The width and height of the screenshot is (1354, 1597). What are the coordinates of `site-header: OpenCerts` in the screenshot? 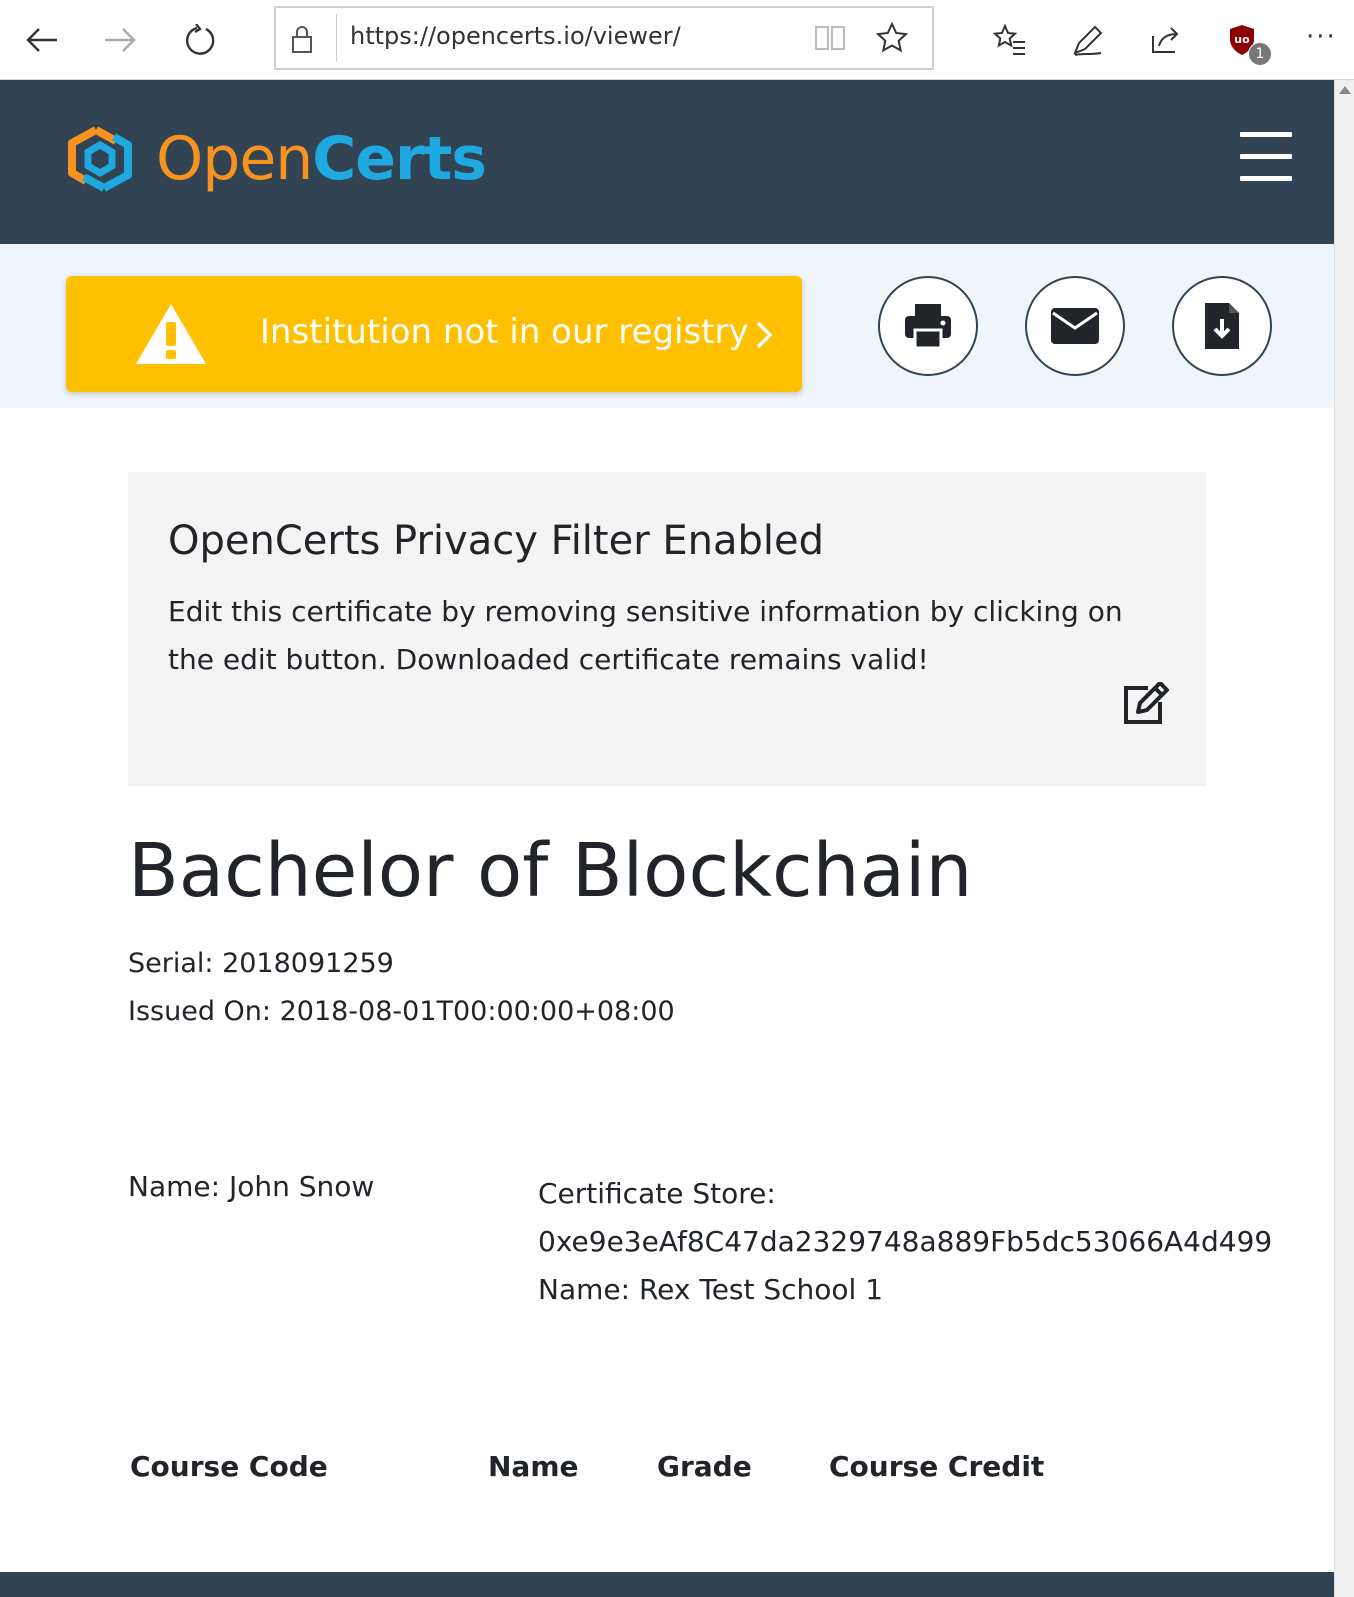 It's located at (667, 162).